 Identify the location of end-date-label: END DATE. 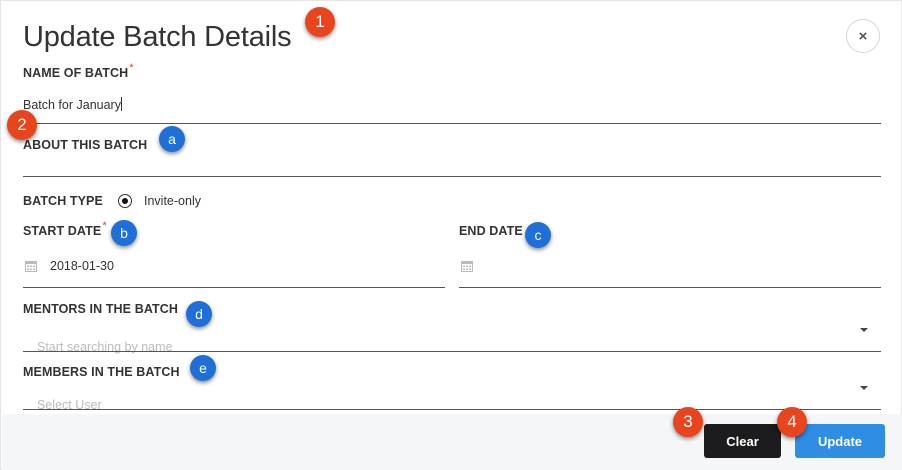
(491, 231).